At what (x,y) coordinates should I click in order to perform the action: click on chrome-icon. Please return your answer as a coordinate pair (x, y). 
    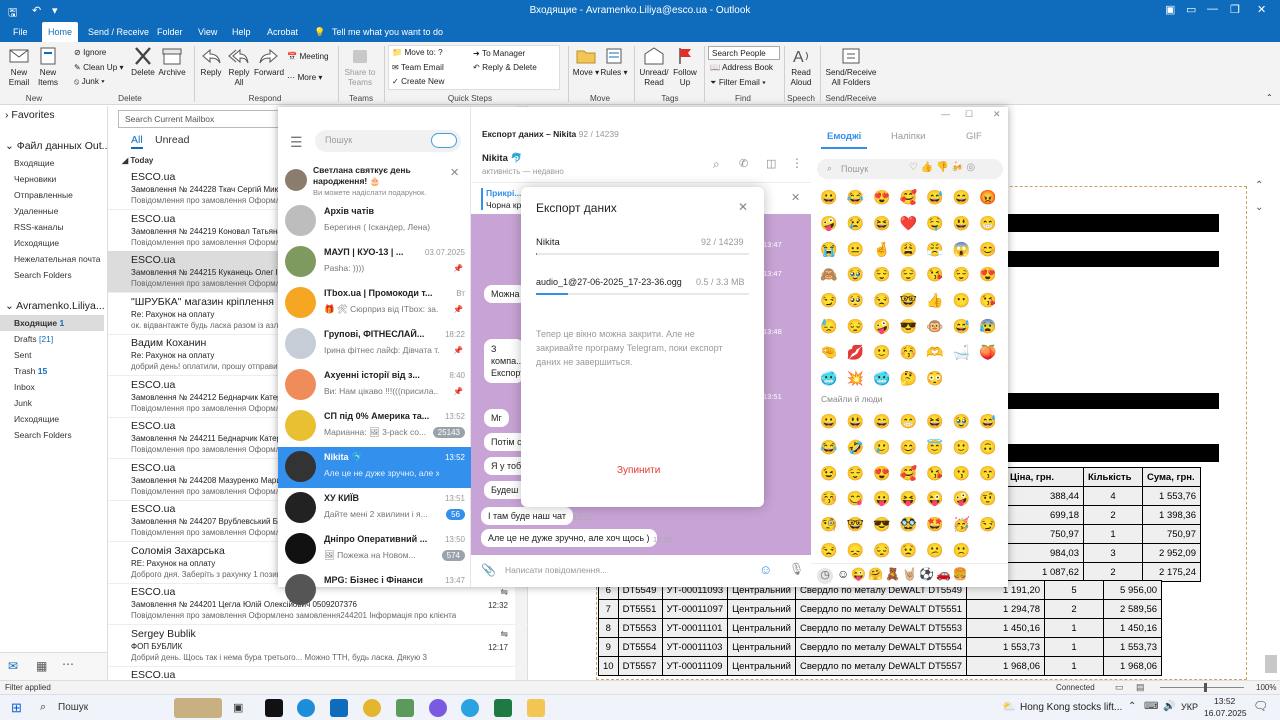
    Looking at the image, I should click on (372, 708).